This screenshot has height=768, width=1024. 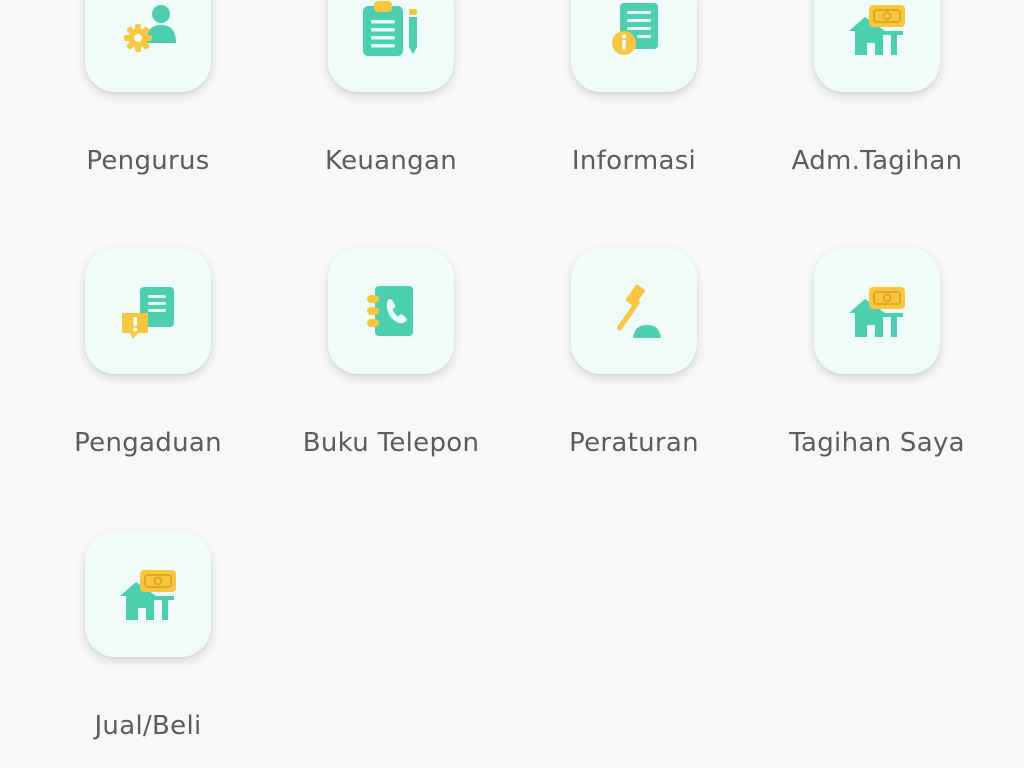 I want to click on menu-item-jual-beli: Jual/Beli, so click(x=148, y=649).